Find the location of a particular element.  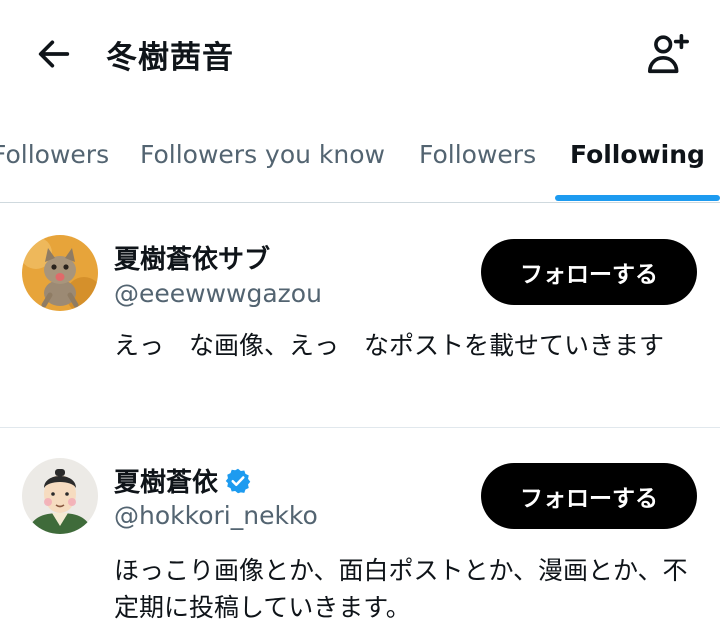

user-bio: えっ な画像、えっ なポストを載せていきます is located at coordinates (389, 345).